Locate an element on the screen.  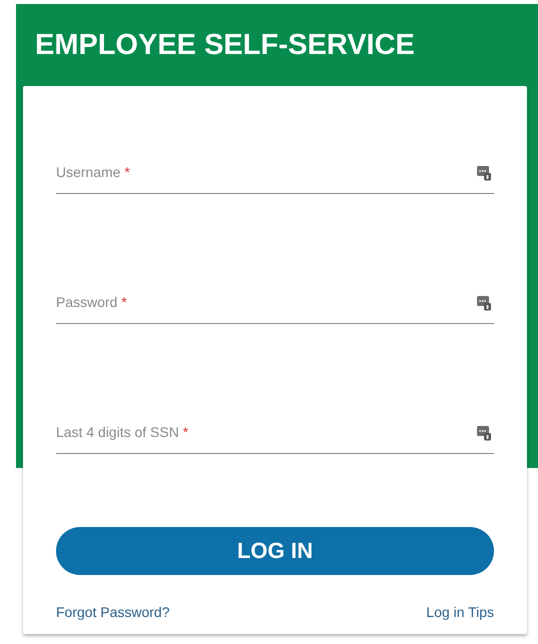
input-field: Password * is located at coordinates (275, 303).